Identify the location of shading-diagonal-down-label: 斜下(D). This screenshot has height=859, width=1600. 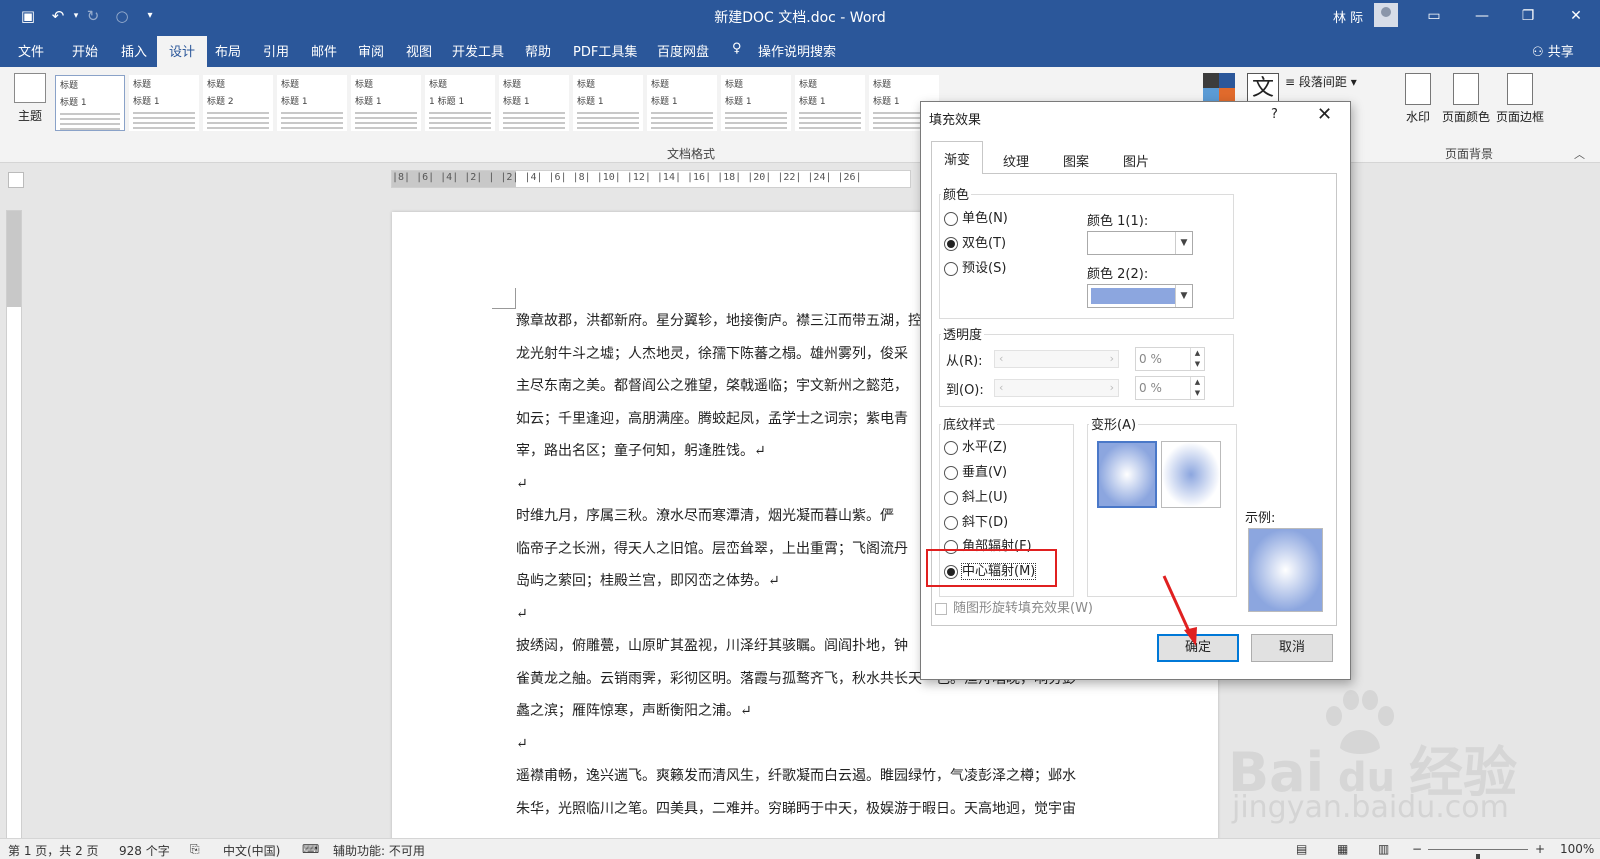
(985, 522).